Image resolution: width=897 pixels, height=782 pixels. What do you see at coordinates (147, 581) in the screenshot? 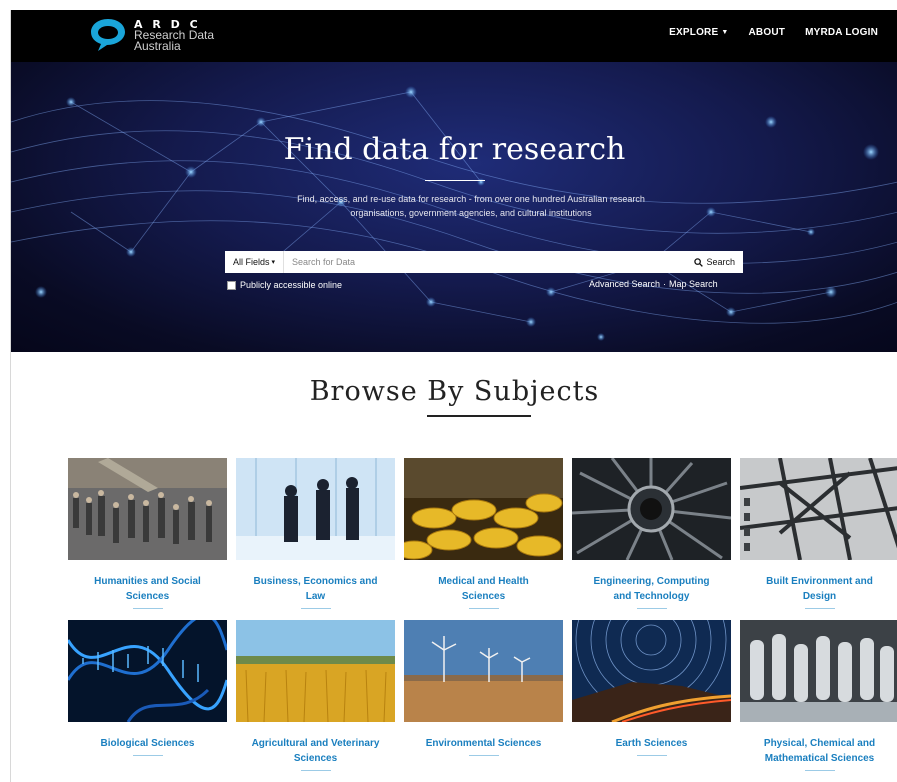
I see `subject-label: Humanities and Social` at bounding box center [147, 581].